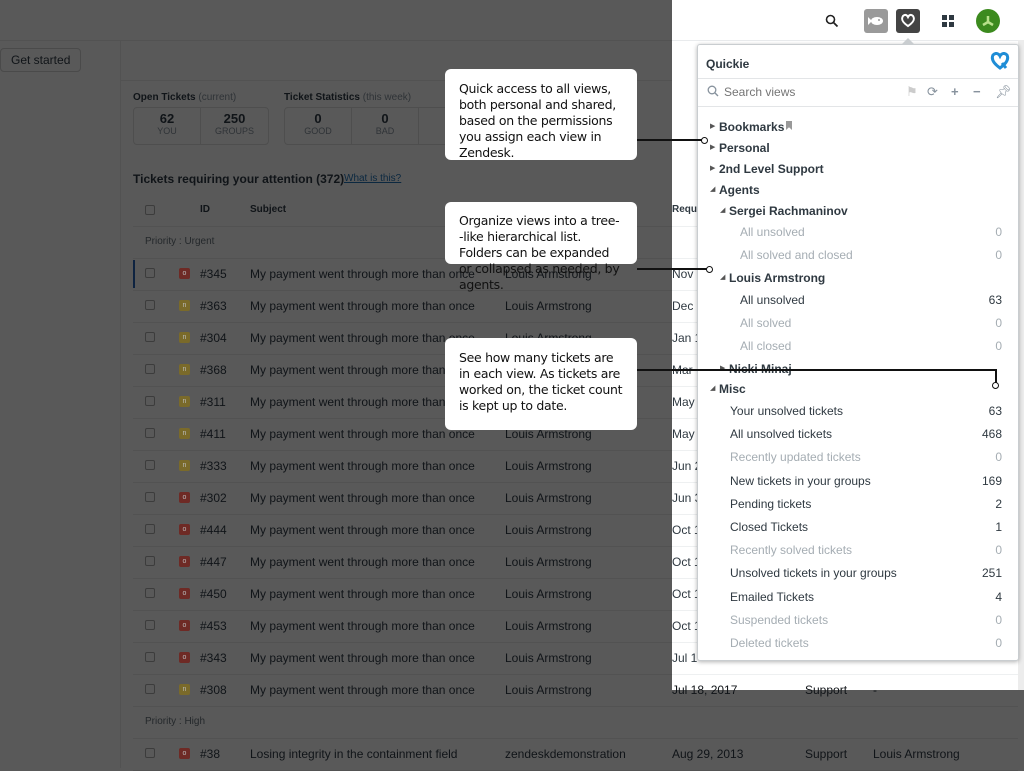 This screenshot has width=1024, height=771. What do you see at coordinates (832, 21) in the screenshot?
I see `search-icon` at bounding box center [832, 21].